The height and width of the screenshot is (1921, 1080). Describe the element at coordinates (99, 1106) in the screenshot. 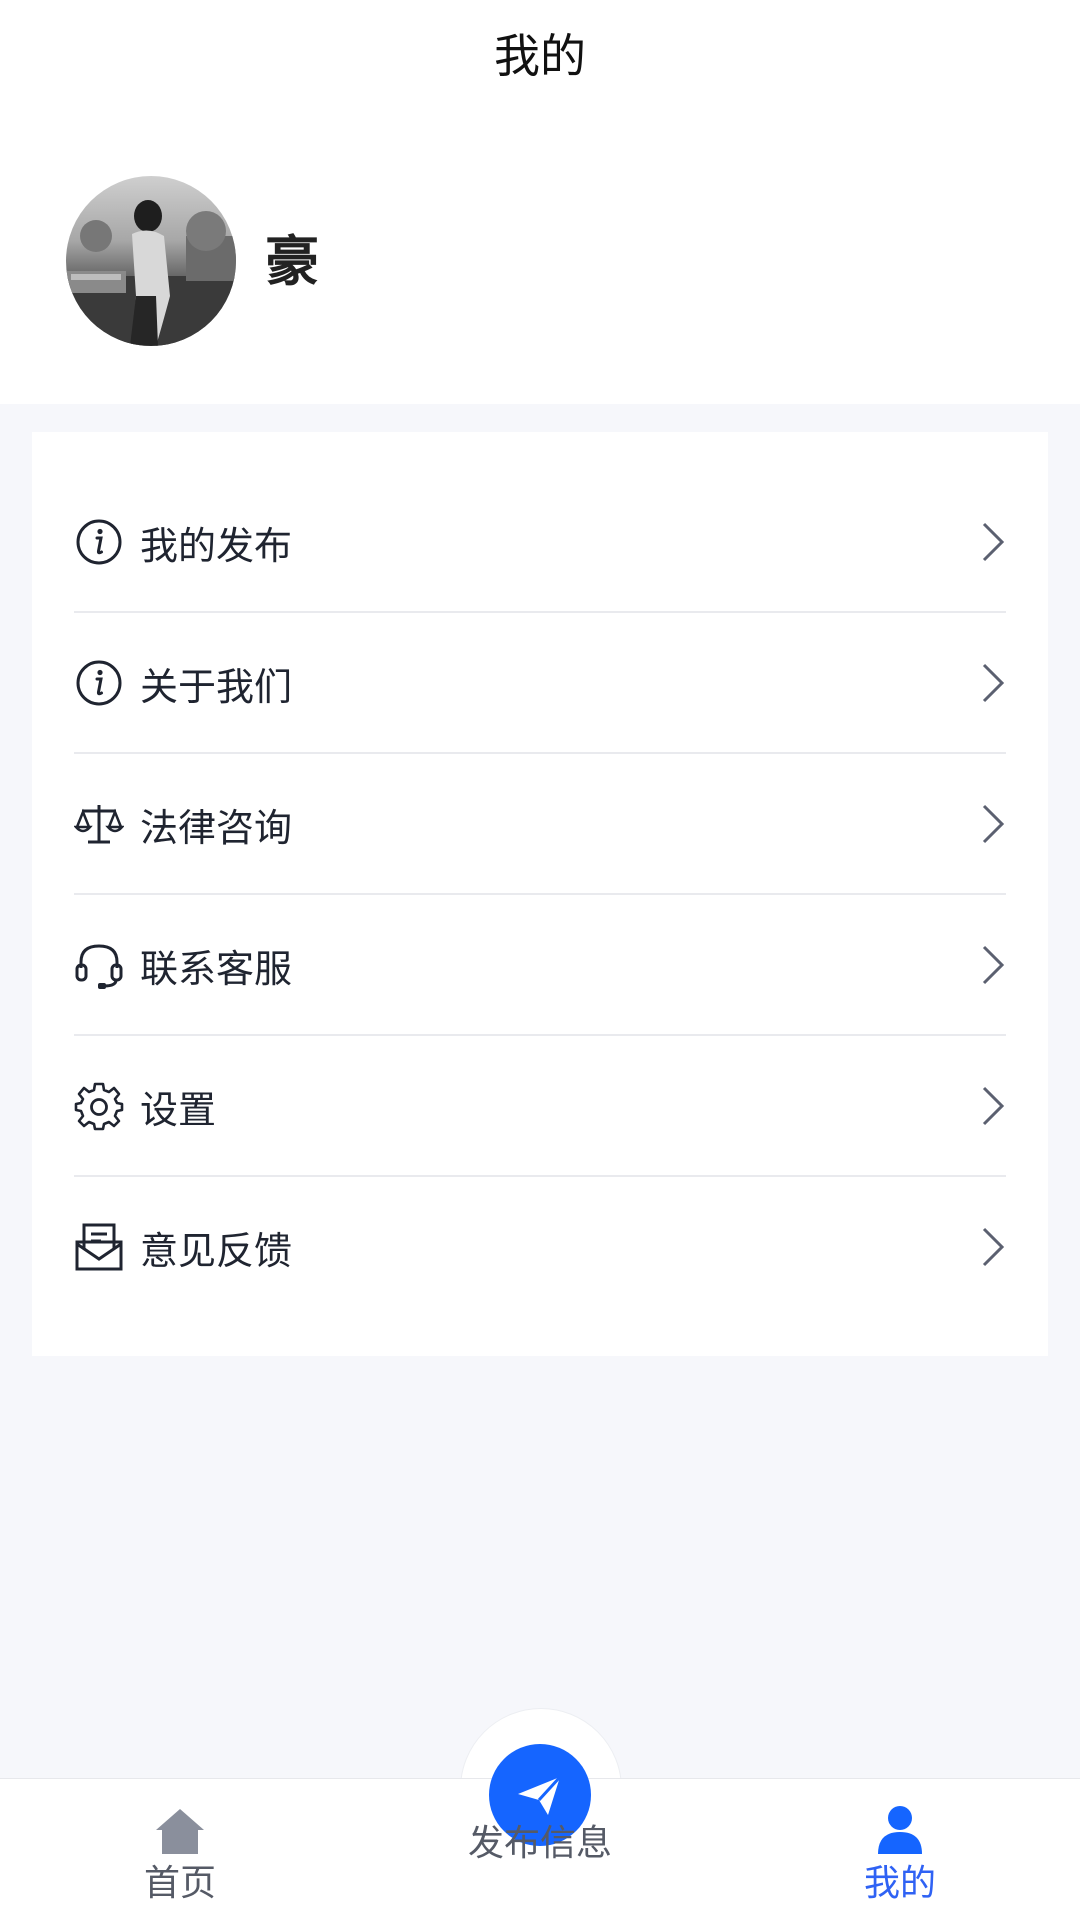

I see `gear-icon` at that location.